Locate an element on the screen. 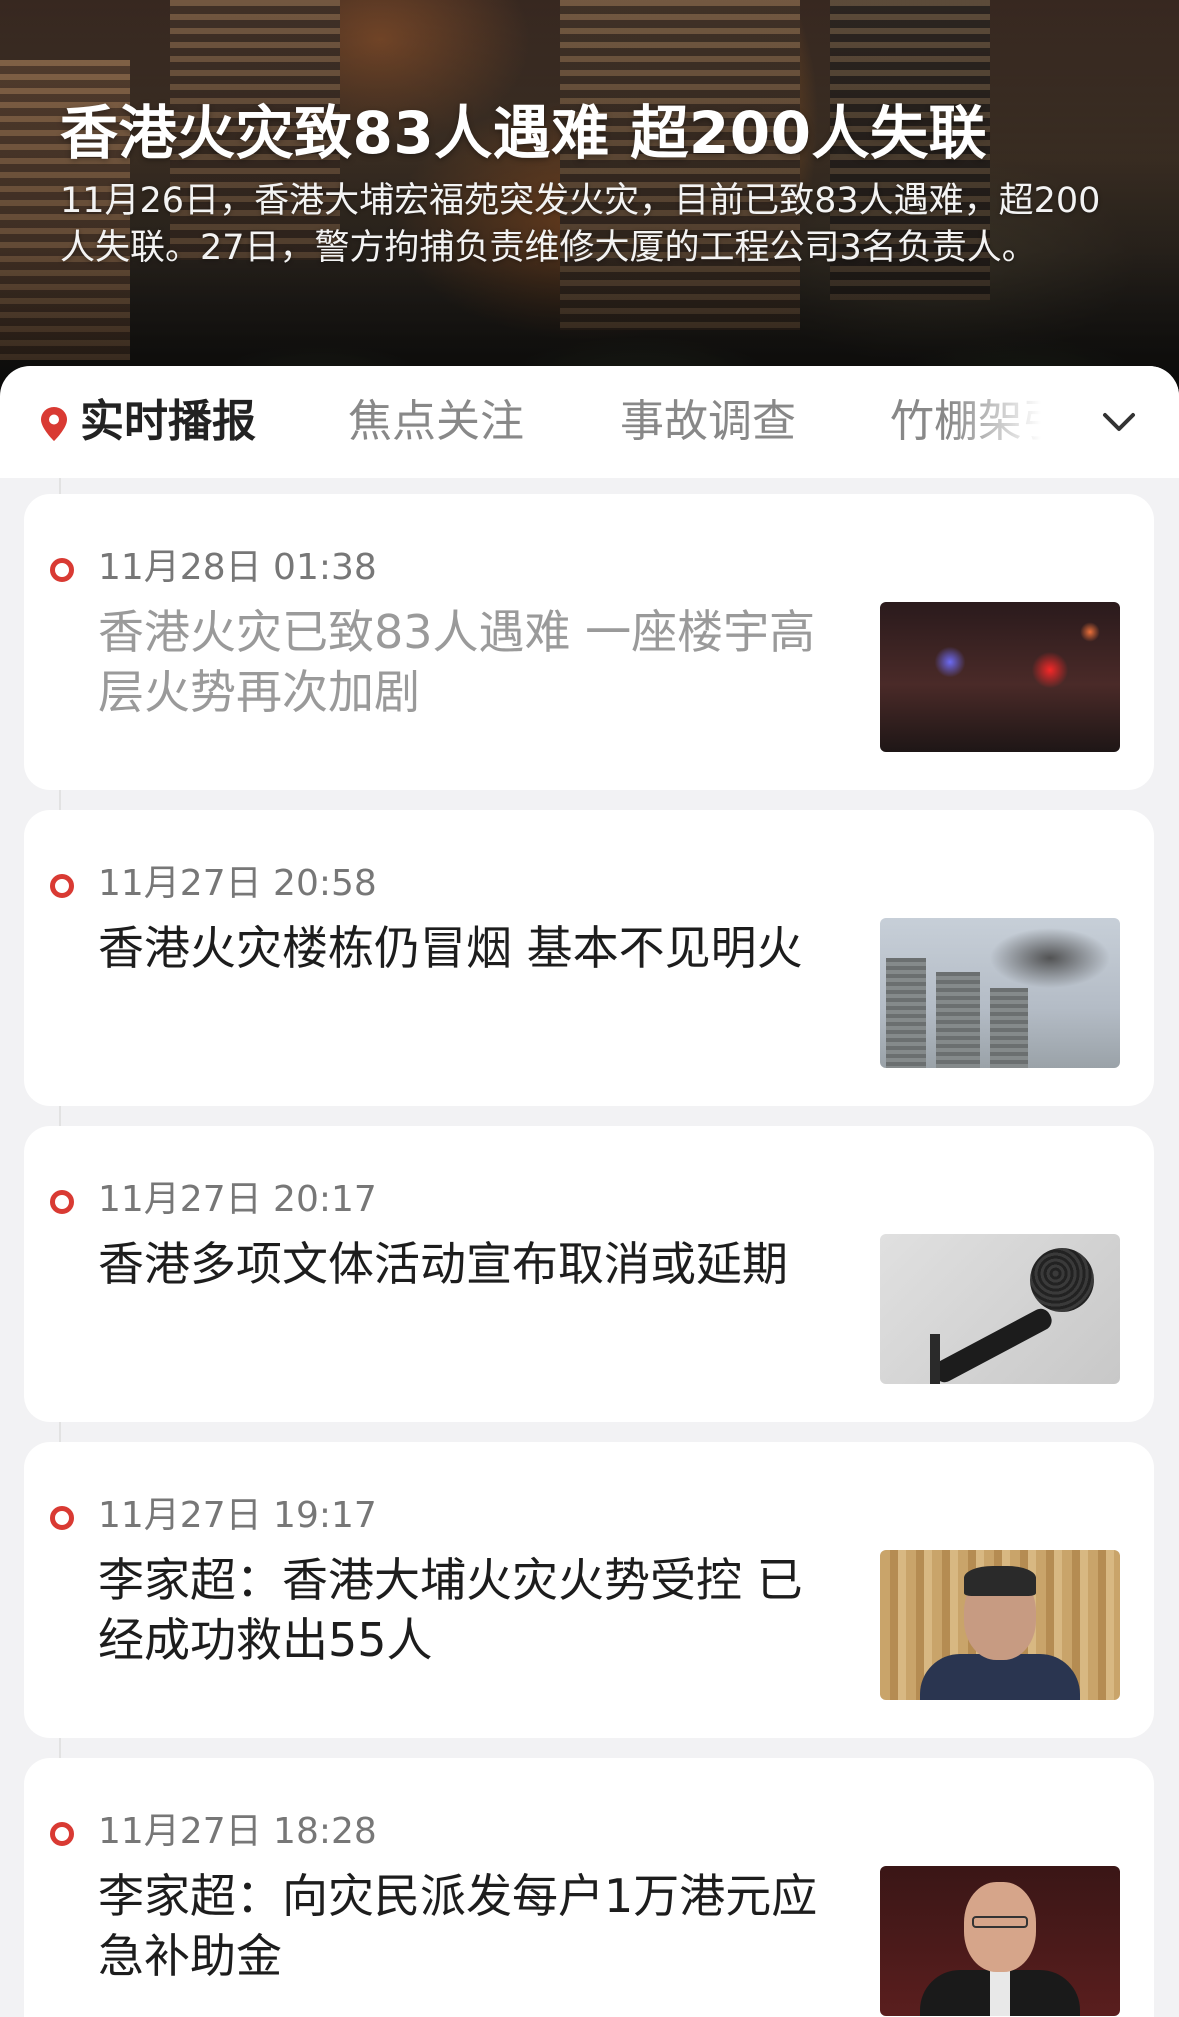  news-card: 11月27日 20:17 香港多项文体活动宣布取消或延期 is located at coordinates (589, 1274).